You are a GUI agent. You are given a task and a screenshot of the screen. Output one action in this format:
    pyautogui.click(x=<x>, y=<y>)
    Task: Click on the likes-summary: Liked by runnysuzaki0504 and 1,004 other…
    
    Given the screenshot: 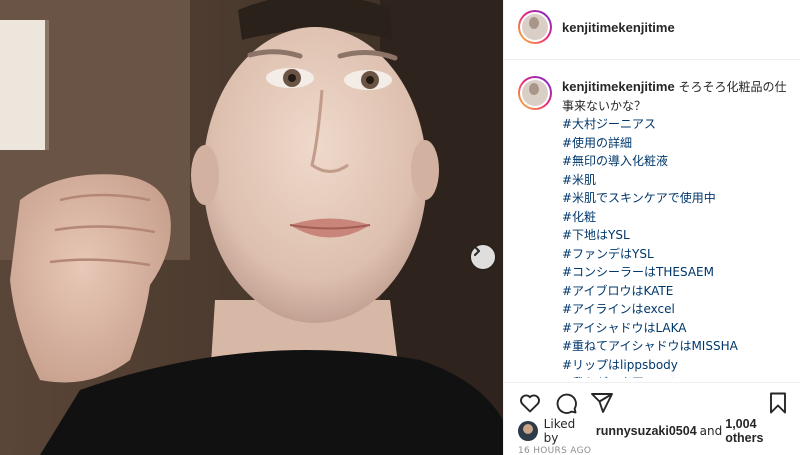 What is the action you would take?
    pyautogui.click(x=659, y=431)
    